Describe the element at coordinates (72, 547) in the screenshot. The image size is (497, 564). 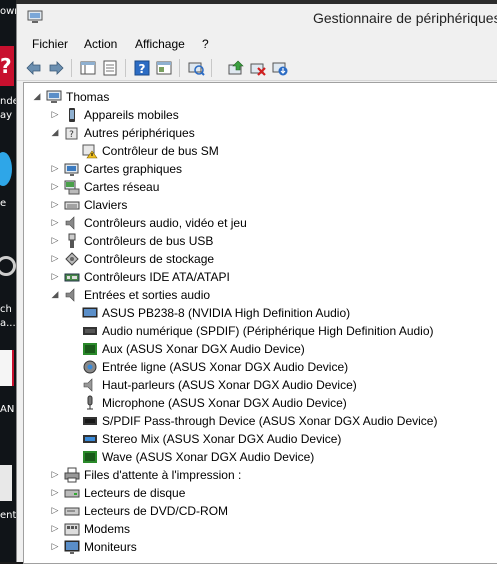
I see `monitor-icon` at that location.